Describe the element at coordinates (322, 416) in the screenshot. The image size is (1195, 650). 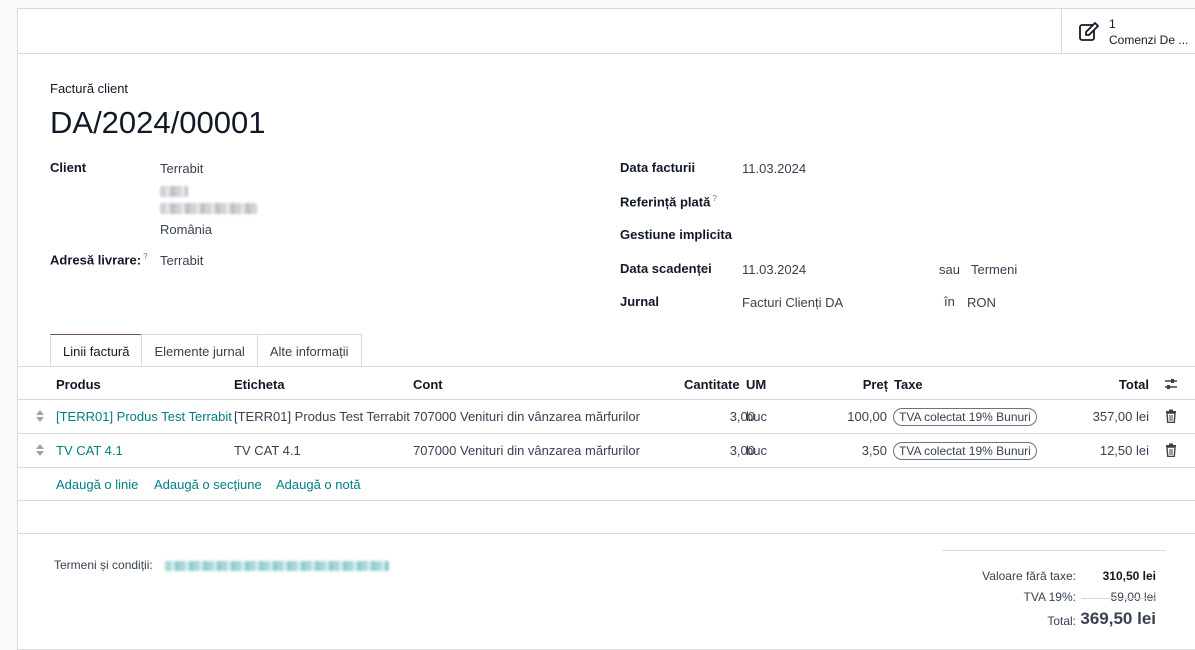
I see `row-label: [TERR01] Produs Test Terrabit` at that location.